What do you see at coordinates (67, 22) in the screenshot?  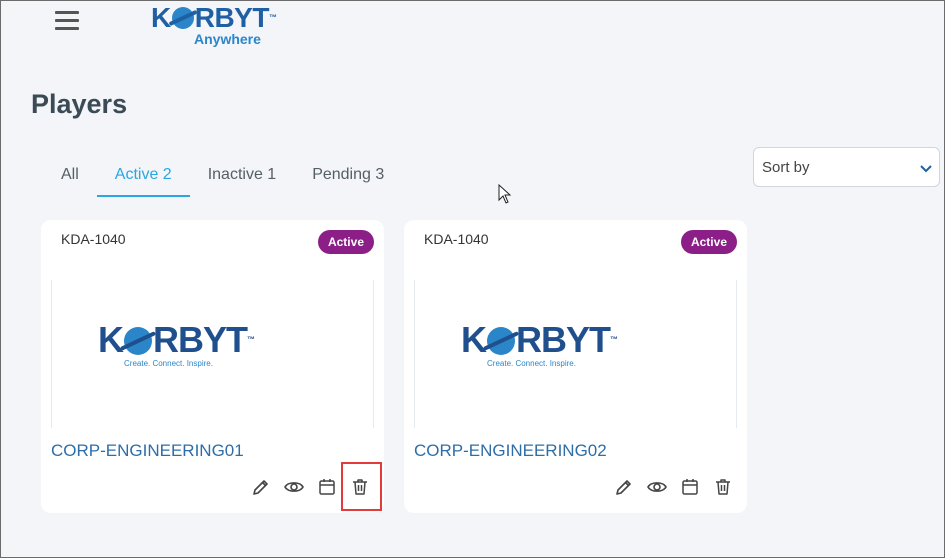 I see `hamburger-icon` at bounding box center [67, 22].